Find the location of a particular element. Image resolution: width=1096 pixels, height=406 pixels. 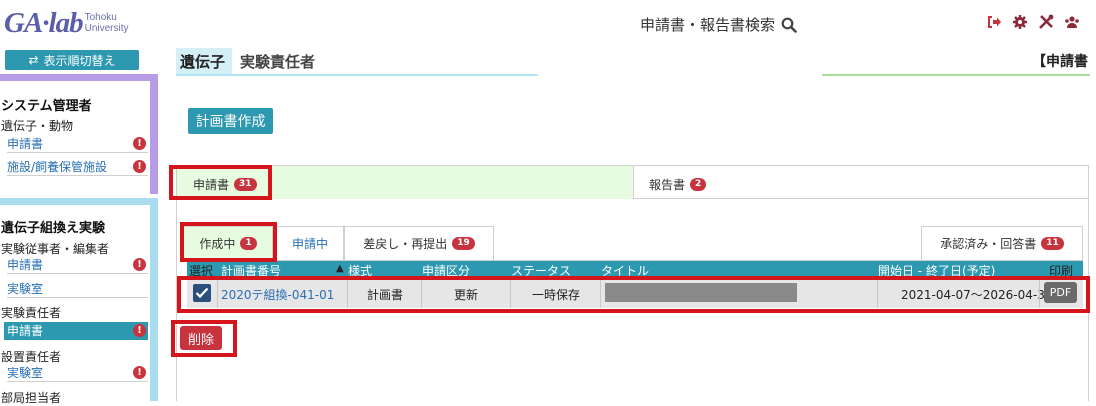

highlight-tab-applications is located at coordinates (220, 182).